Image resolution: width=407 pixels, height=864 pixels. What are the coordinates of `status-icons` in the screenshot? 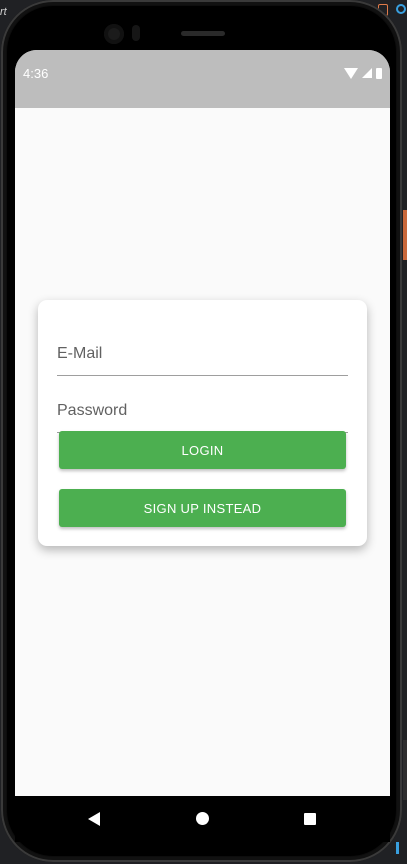 It's located at (363, 73).